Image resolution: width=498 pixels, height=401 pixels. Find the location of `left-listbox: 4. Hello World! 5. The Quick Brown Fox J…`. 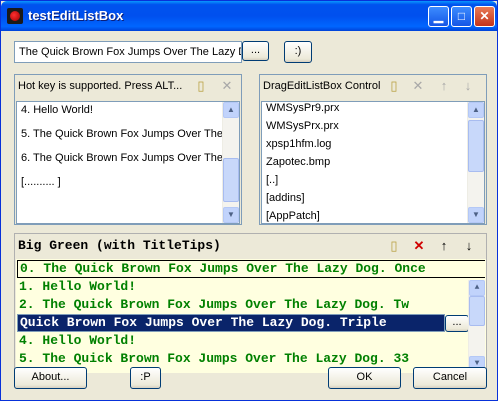

left-listbox: 4. Hello World! 5. The Quick Brown Fox J… is located at coordinates (128, 162).